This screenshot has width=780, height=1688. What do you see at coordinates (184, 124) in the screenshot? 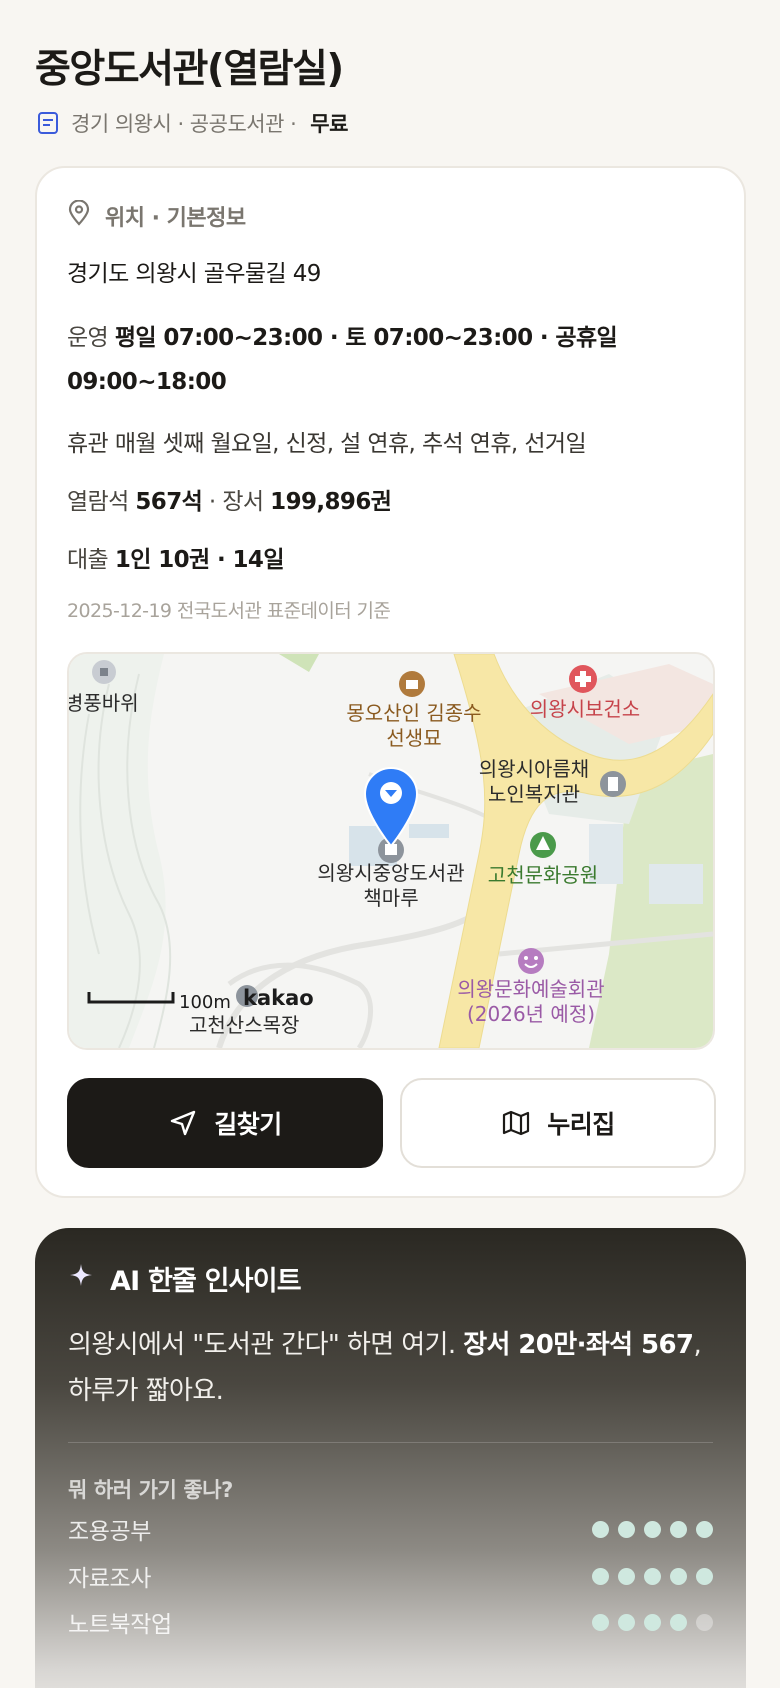
I see `library-region-type: 경기 의왕시 · 공공도서관 ·` at bounding box center [184, 124].